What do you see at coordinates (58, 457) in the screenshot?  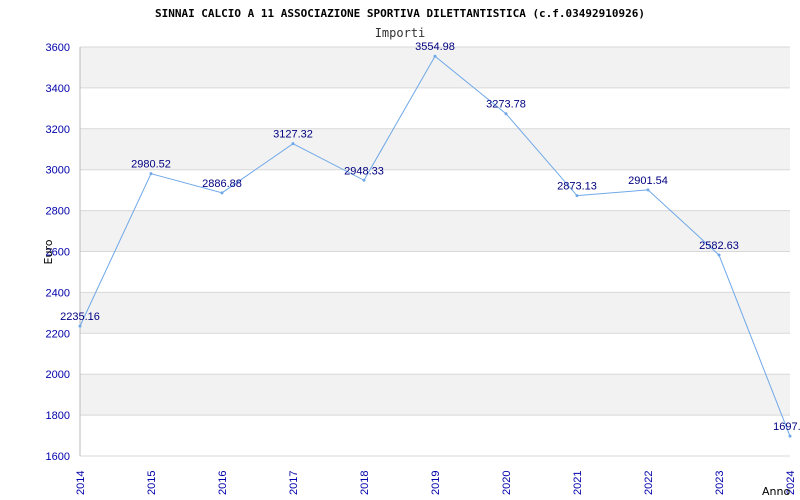 I see `y-tick-label: 1600` at bounding box center [58, 457].